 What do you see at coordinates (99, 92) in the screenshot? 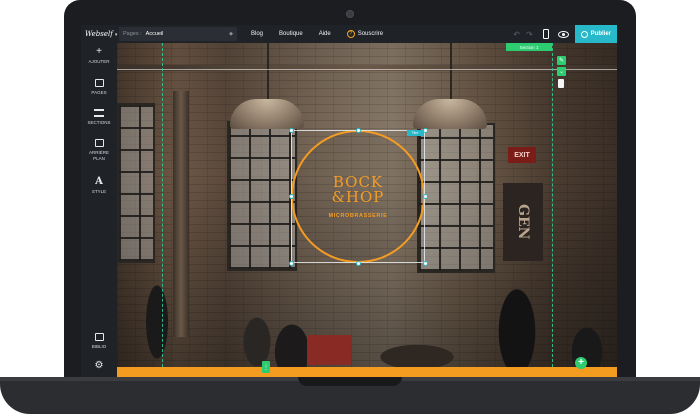
I see `sidebar-item-label: PAGES` at bounding box center [99, 92].